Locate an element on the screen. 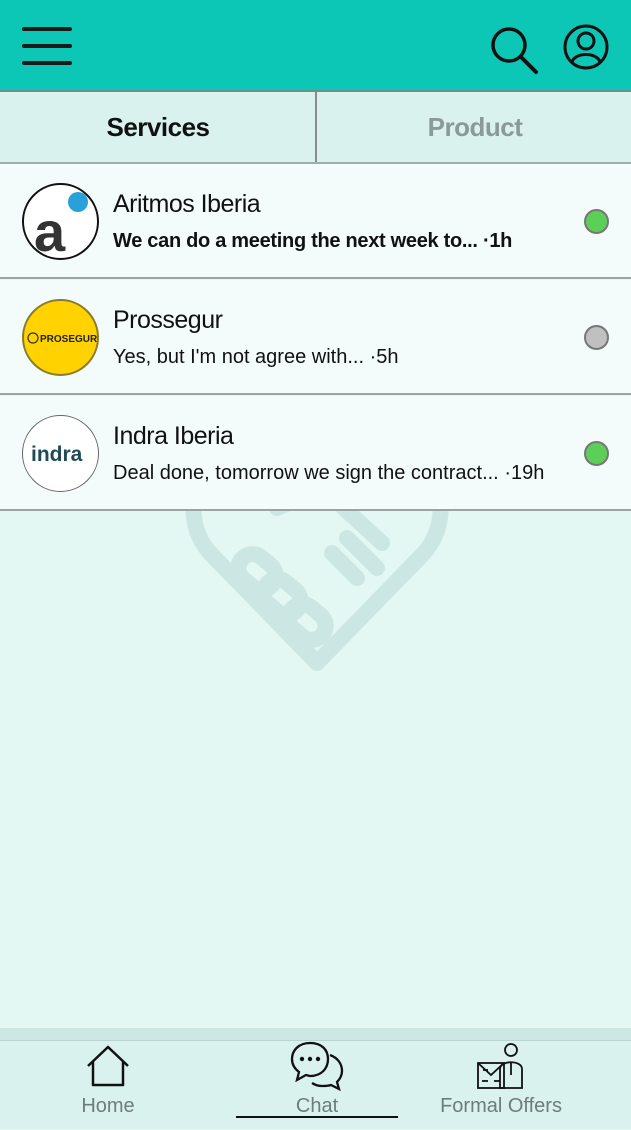  nav-label: Formal Offers is located at coordinates (501, 1106).